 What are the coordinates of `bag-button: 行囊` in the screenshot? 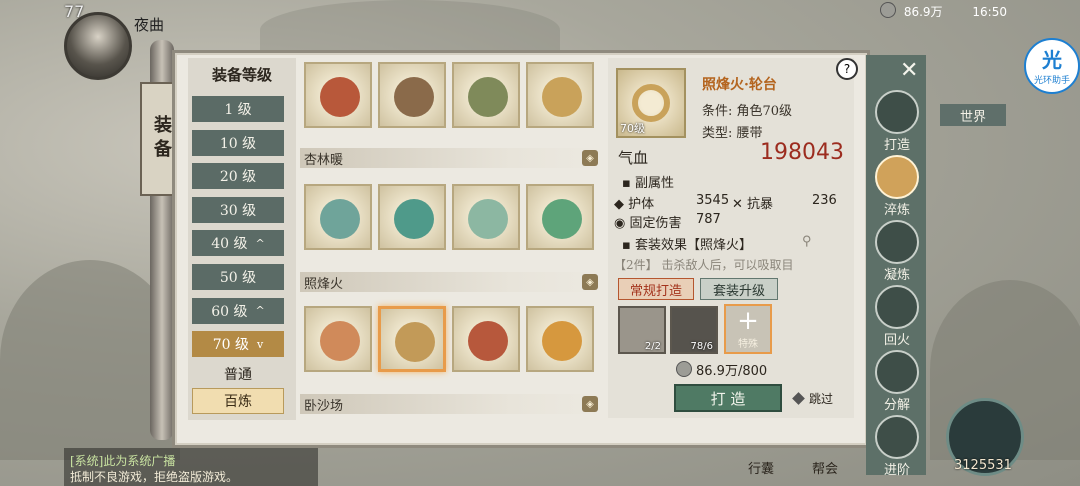 It's located at (761, 467).